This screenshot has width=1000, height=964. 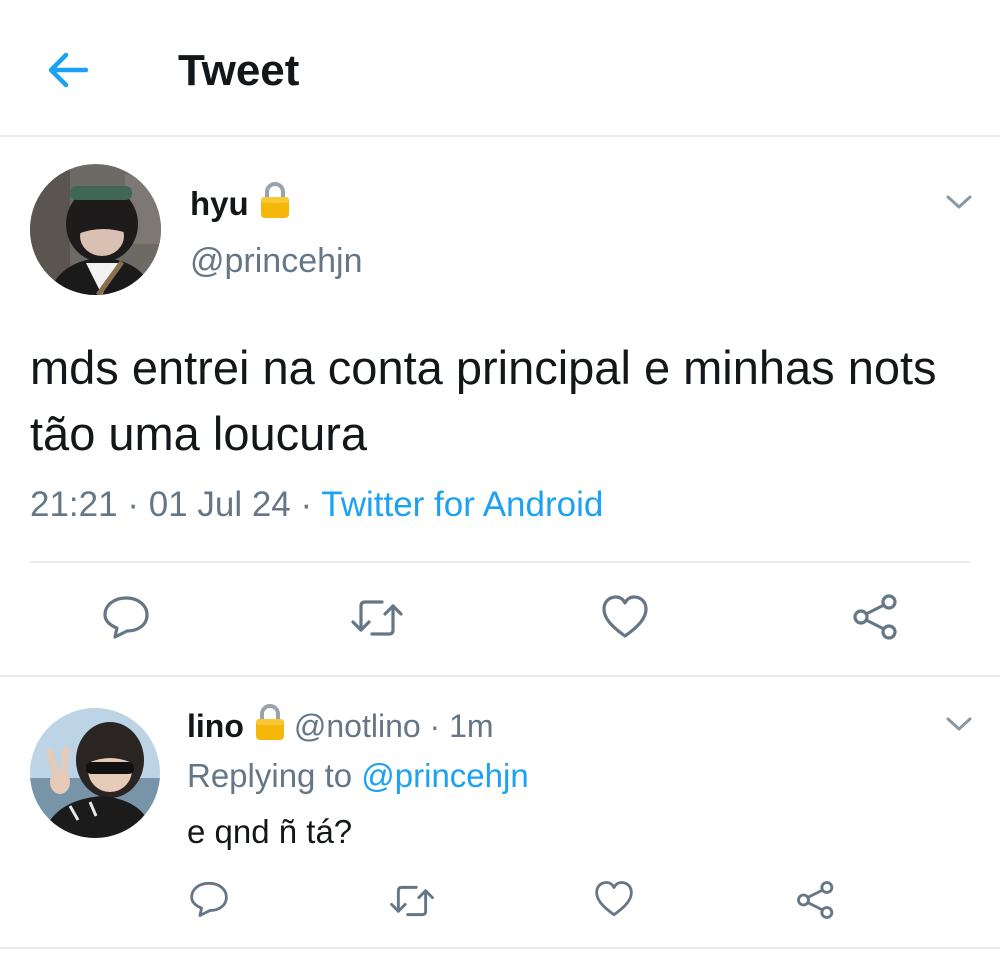 What do you see at coordinates (219, 203) in the screenshot?
I see `display-name-text: hyu` at bounding box center [219, 203].